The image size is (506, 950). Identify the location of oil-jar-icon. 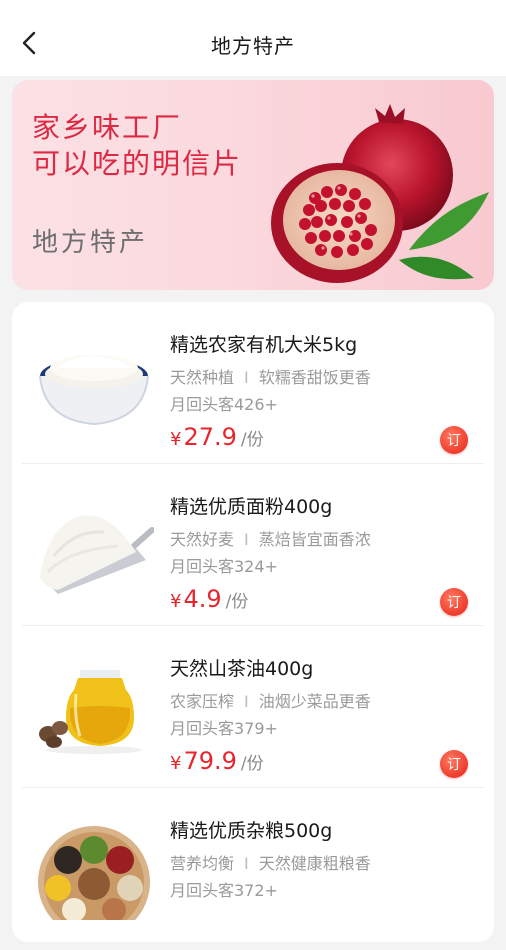
(90, 712).